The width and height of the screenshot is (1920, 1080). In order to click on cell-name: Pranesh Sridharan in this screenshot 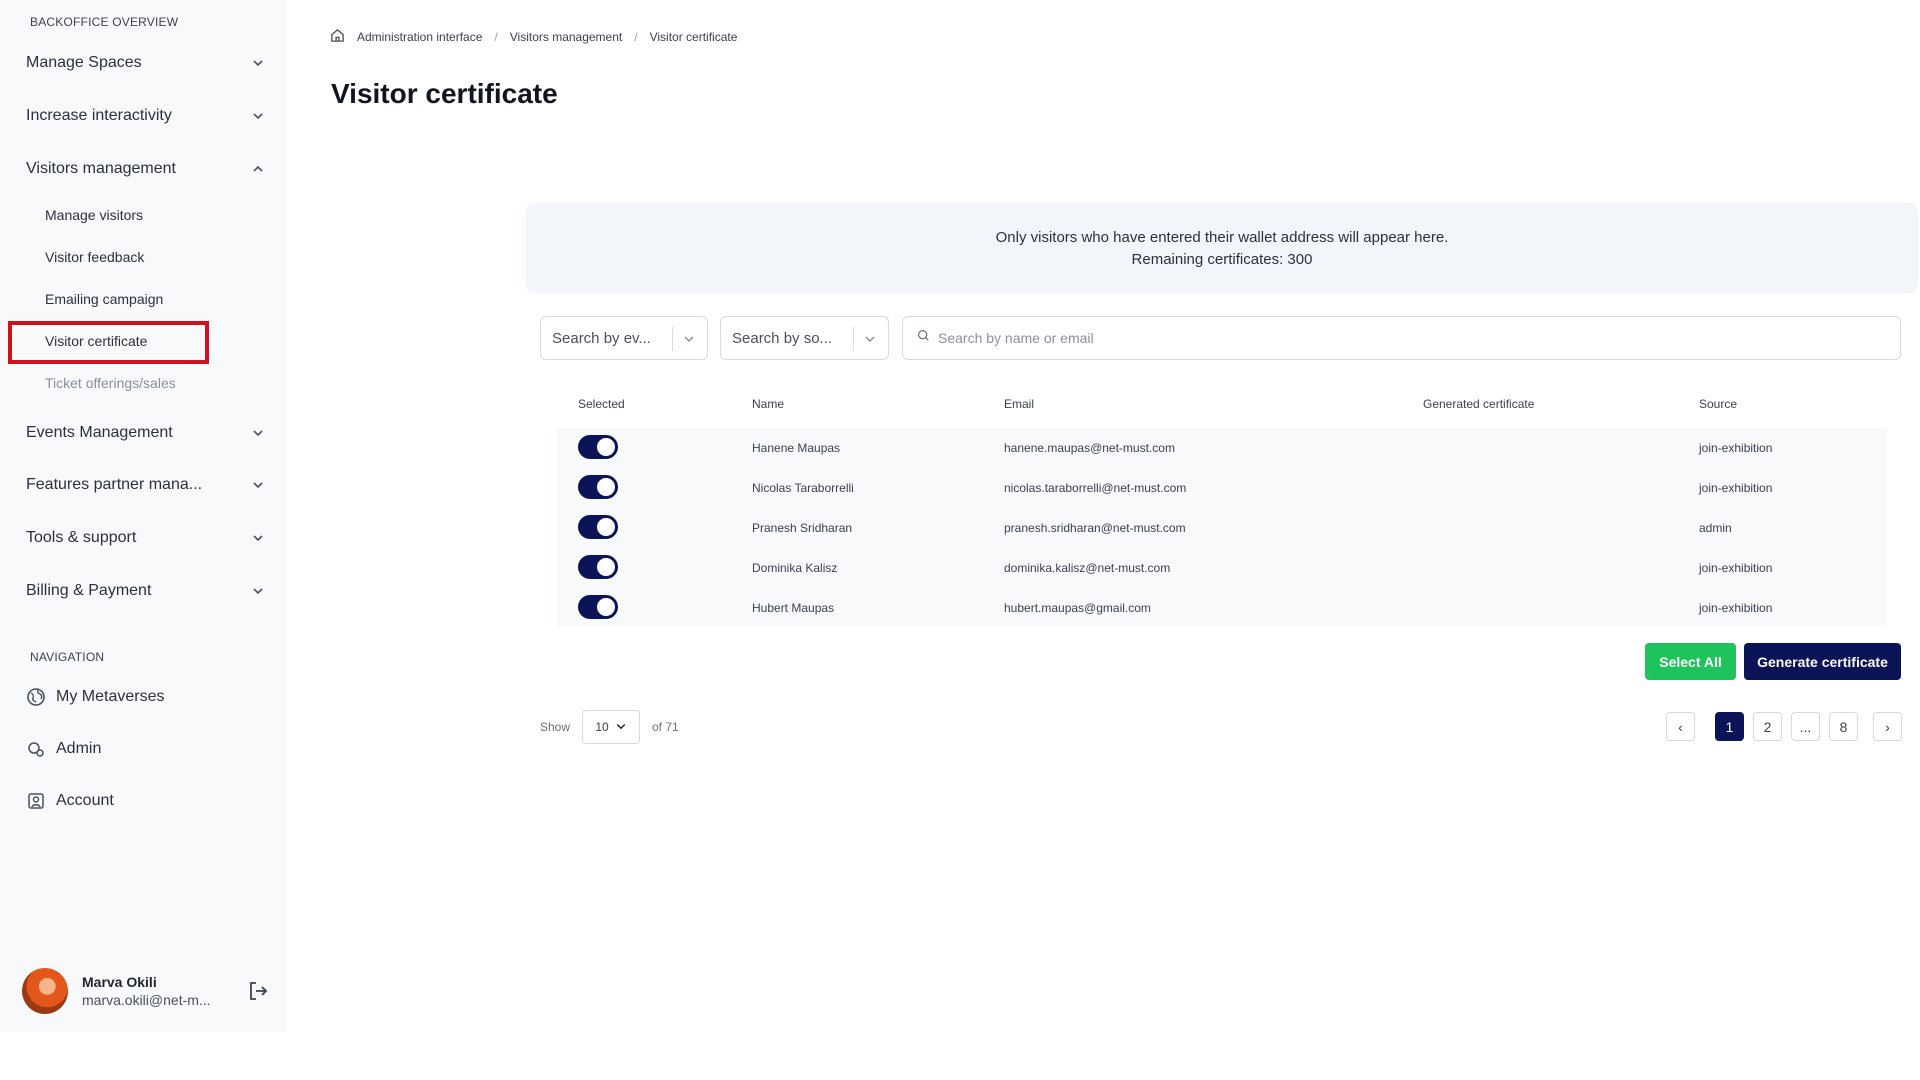, I will do `click(802, 528)`.